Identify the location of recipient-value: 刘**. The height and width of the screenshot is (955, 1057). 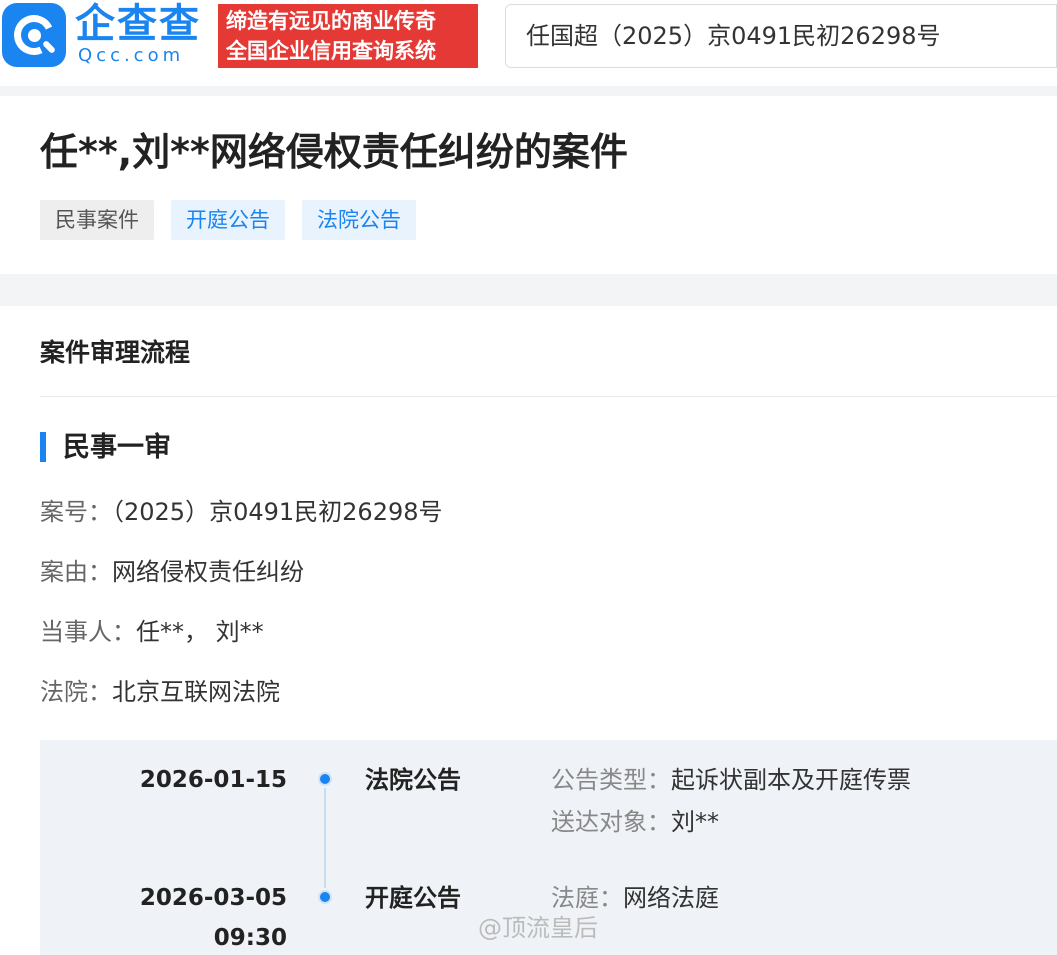
(695, 822).